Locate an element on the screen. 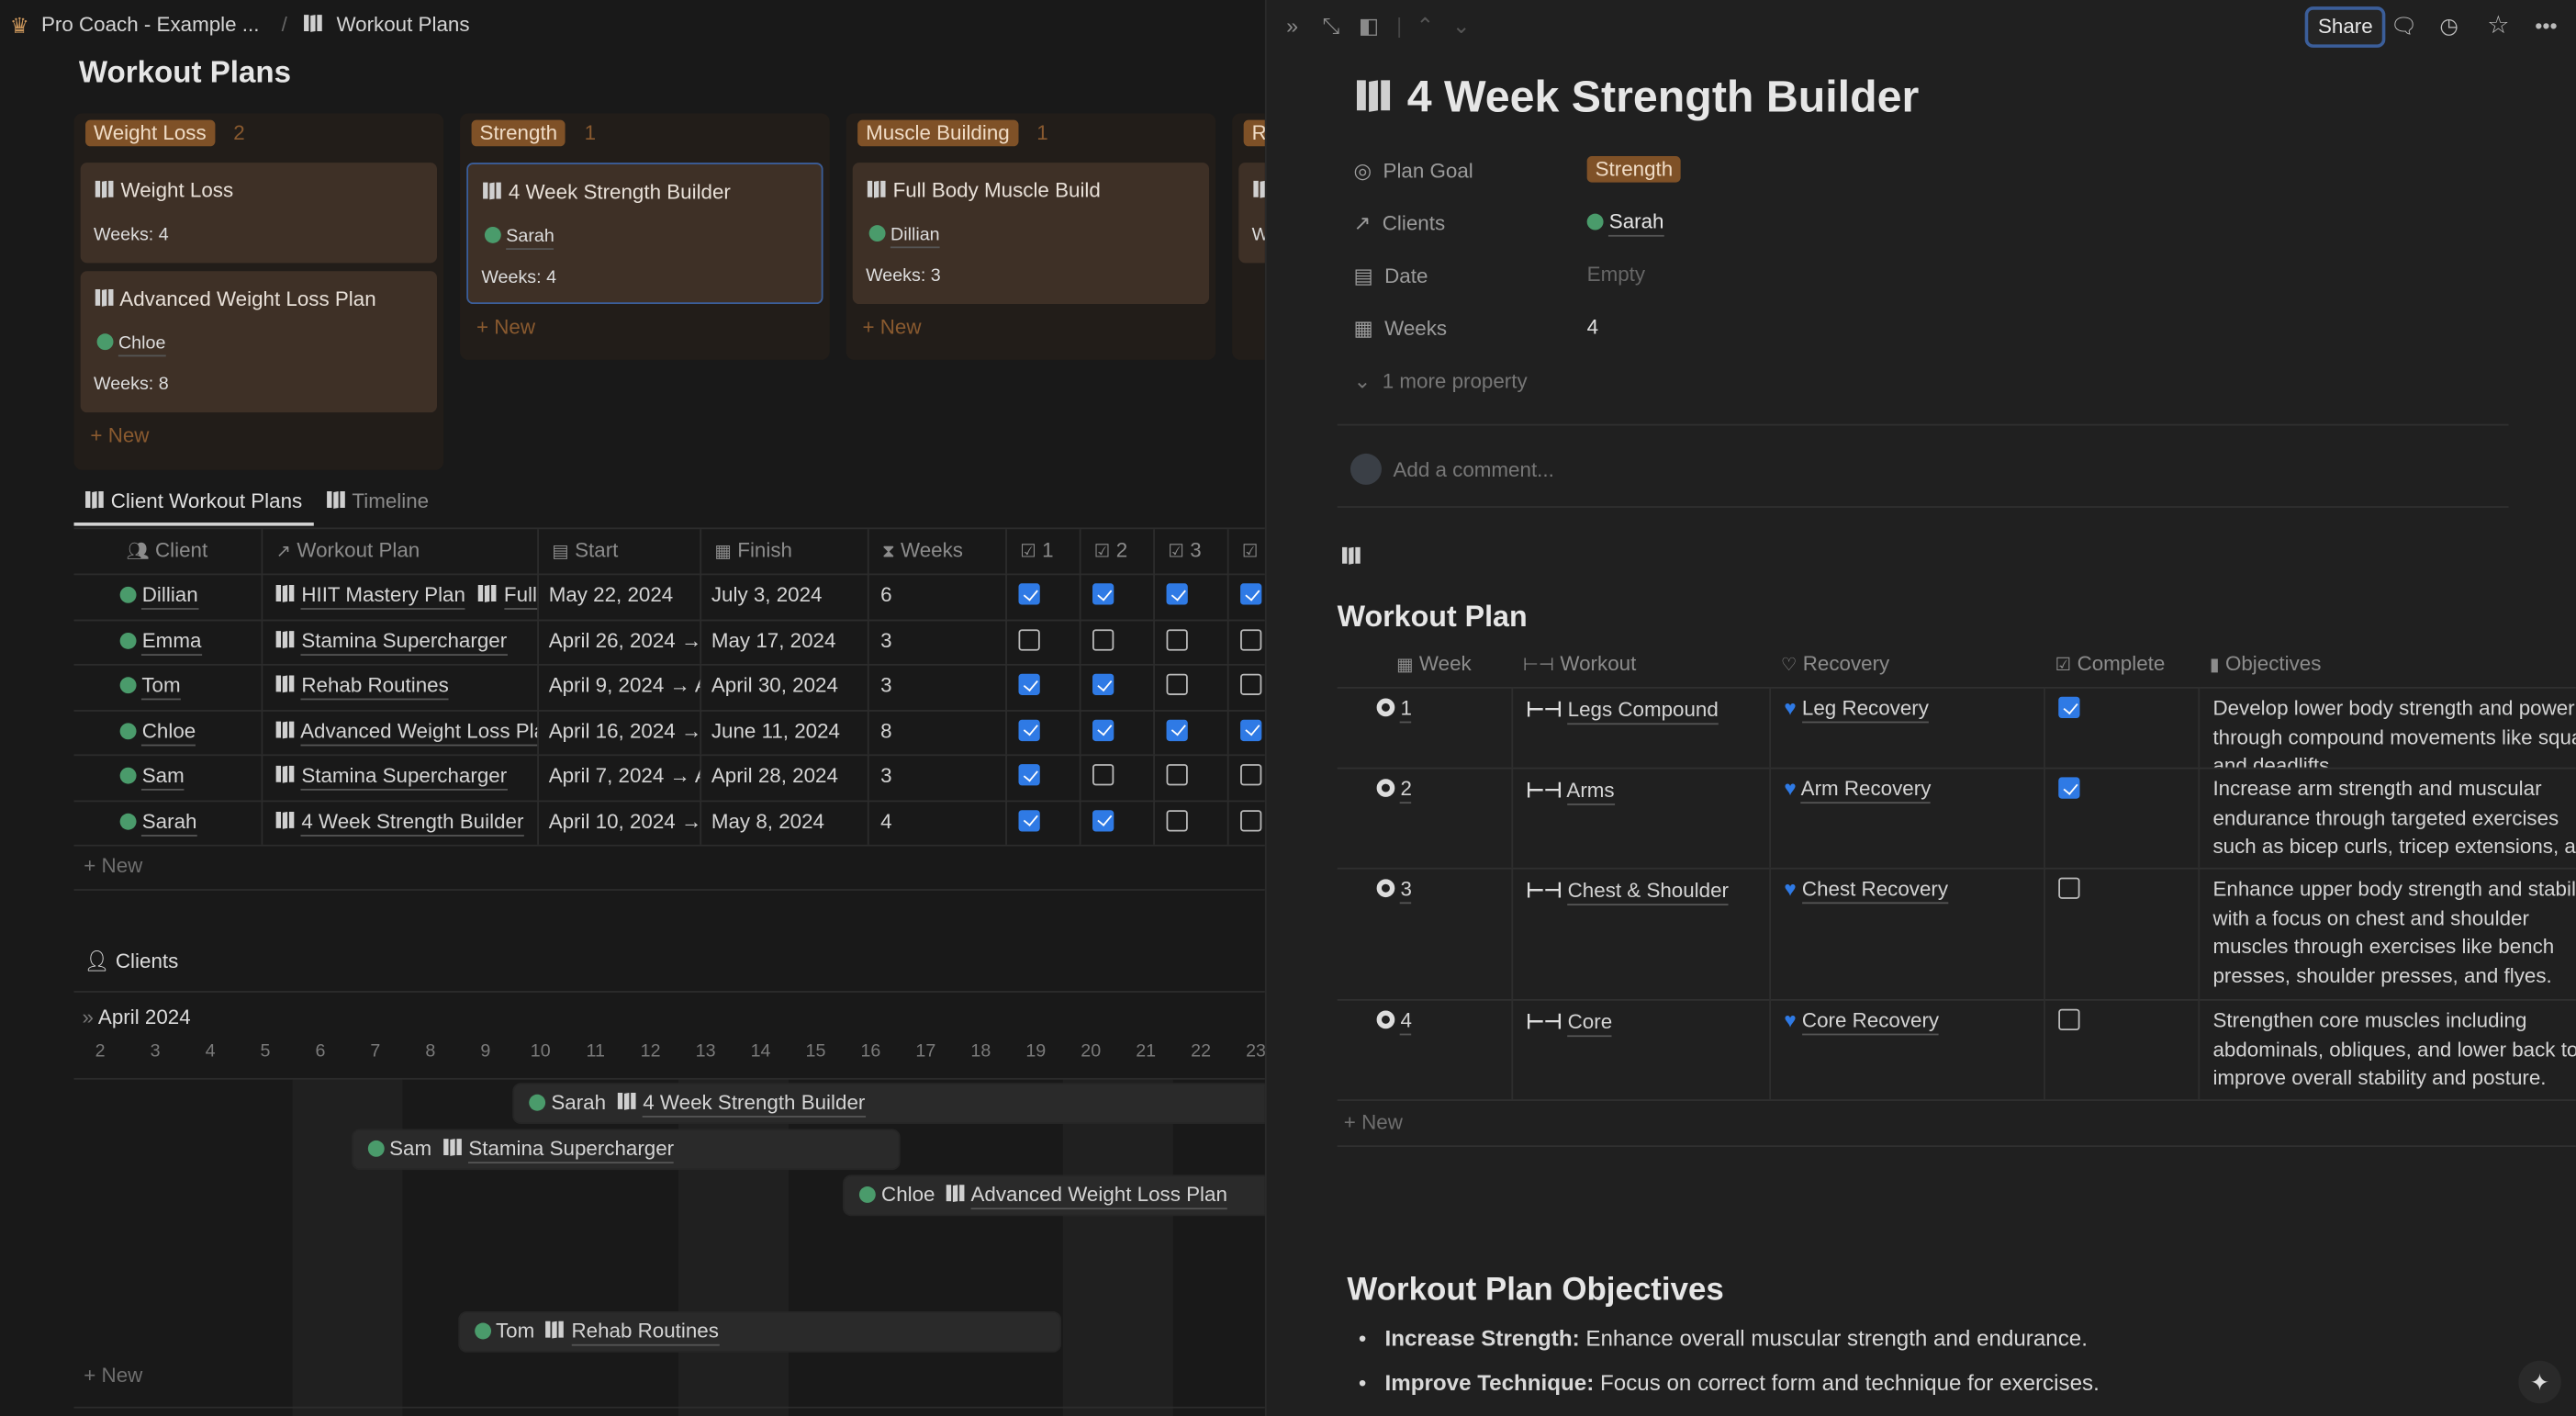 Image resolution: width=2576 pixels, height=1416 pixels. workout-plan-cell: Stamina Supercharger is located at coordinates (401, 641).